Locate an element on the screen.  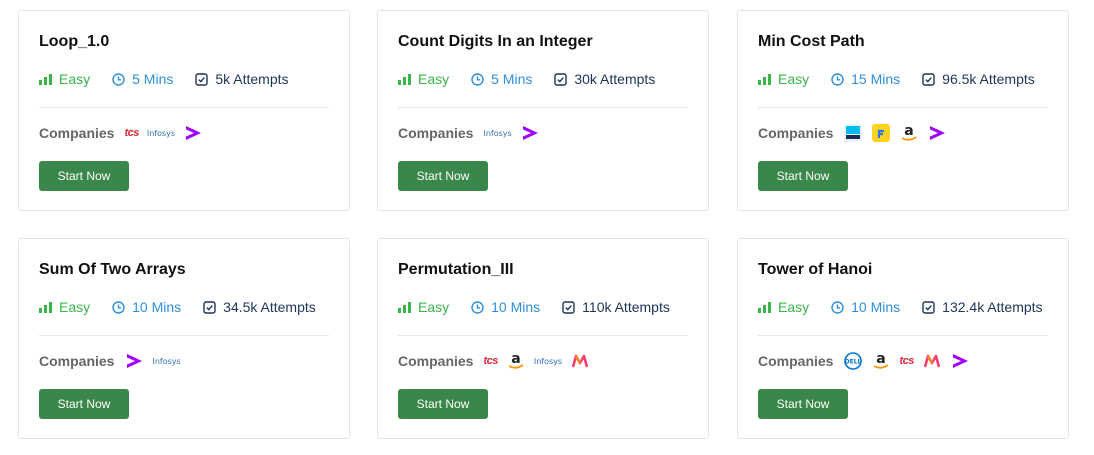
companies-row: Companies DELL a tcs is located at coordinates (868, 361).